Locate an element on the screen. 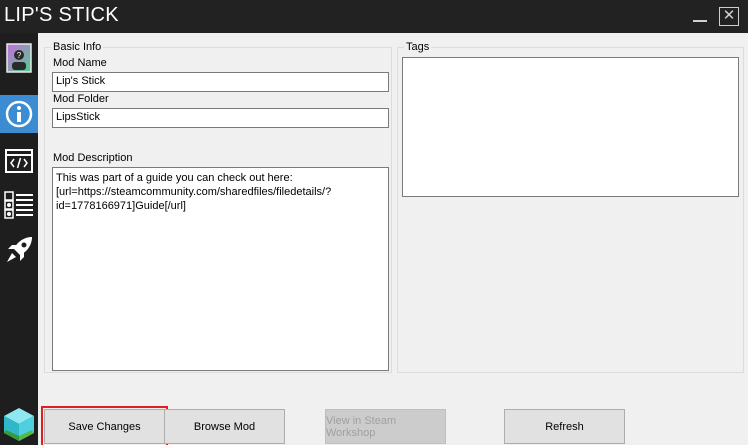 The image size is (748, 445). sidebar-item-publish is located at coordinates (19, 250).